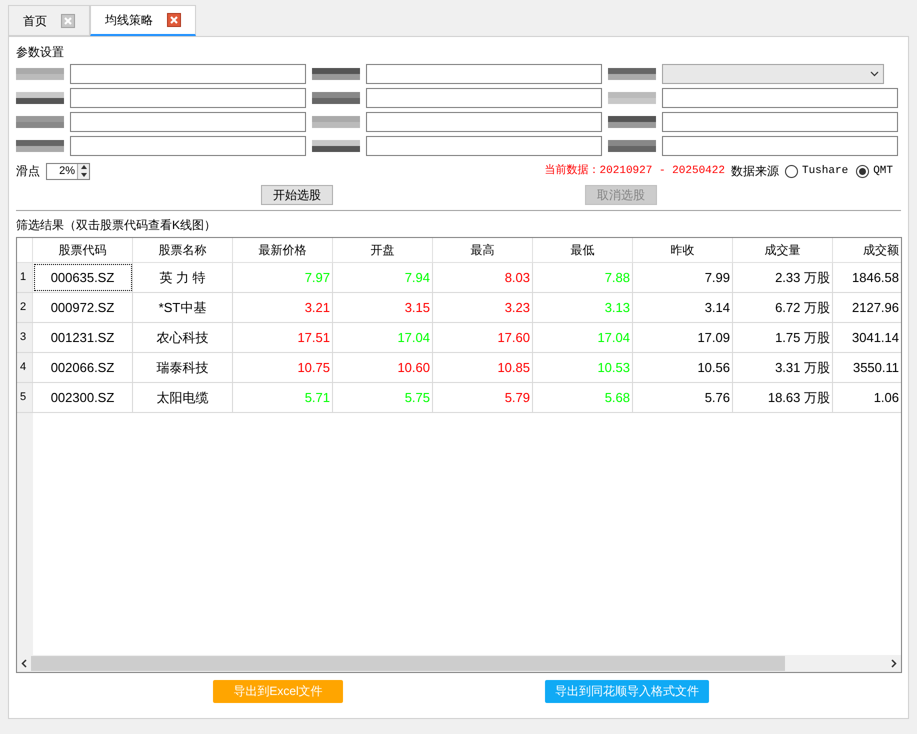 The height and width of the screenshot is (734, 917). What do you see at coordinates (583, 367) in the screenshot?
I see `table-cell: 10.53` at bounding box center [583, 367].